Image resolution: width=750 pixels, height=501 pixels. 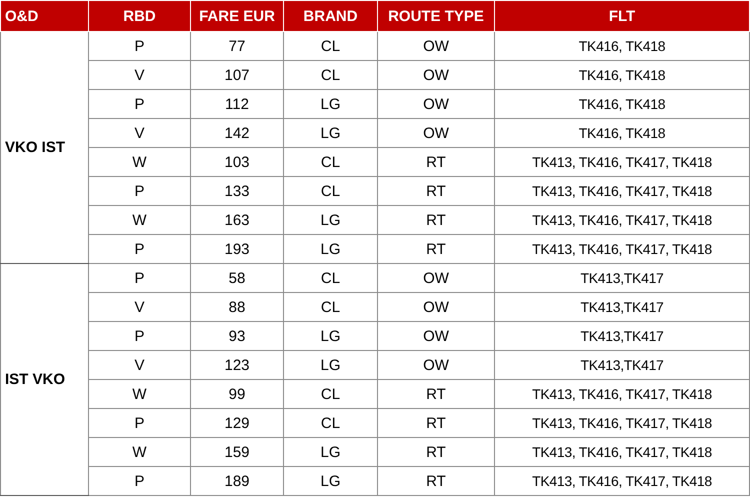 I want to click on table-cell: 129, so click(x=237, y=423).